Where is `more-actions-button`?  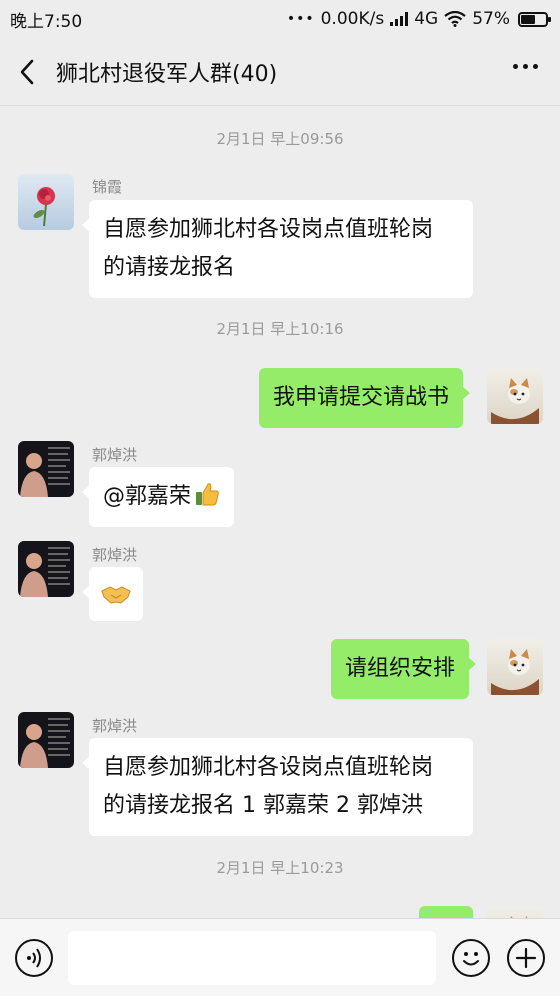 more-actions-button is located at coordinates (526, 958).